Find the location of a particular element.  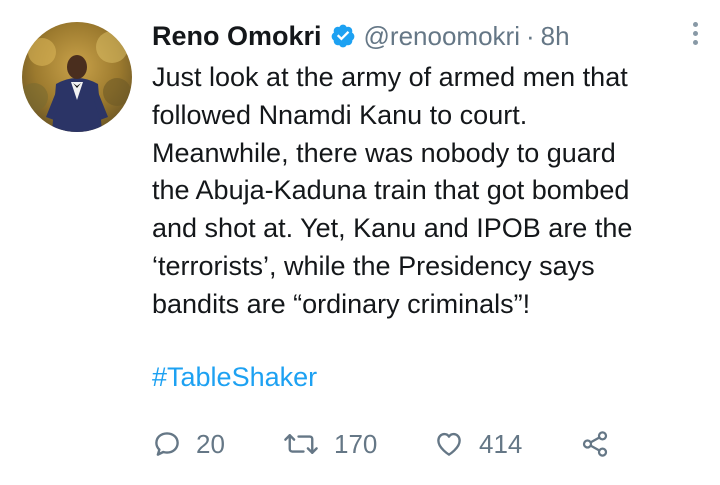

tweet-text-line: Meanwhile, there was nobody to guard is located at coordinates (384, 152).